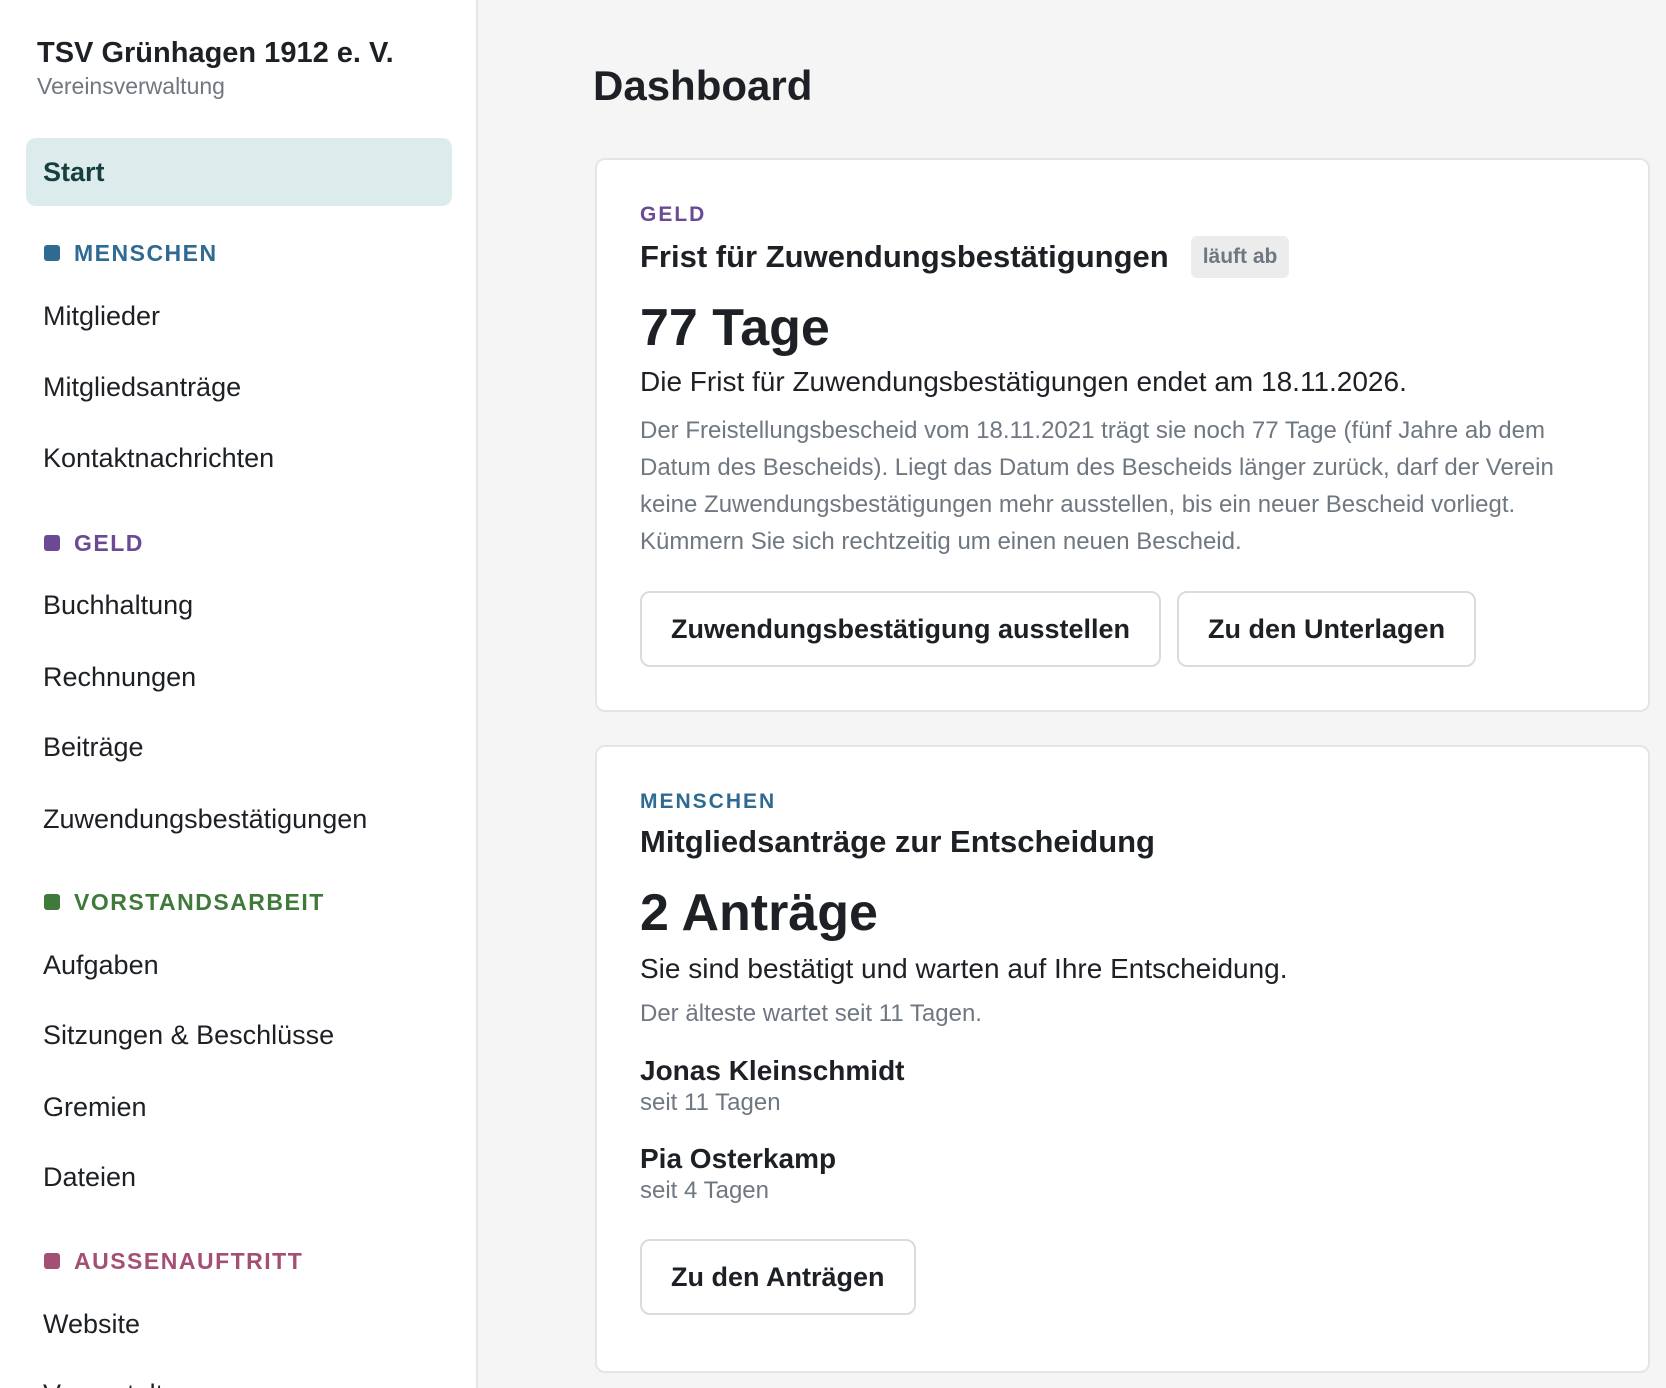  I want to click on nav-section-label: GELD, so click(109, 542).